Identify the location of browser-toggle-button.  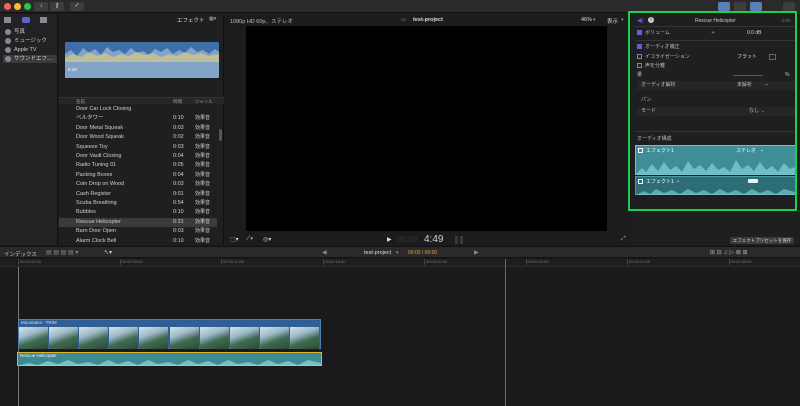
(724, 6).